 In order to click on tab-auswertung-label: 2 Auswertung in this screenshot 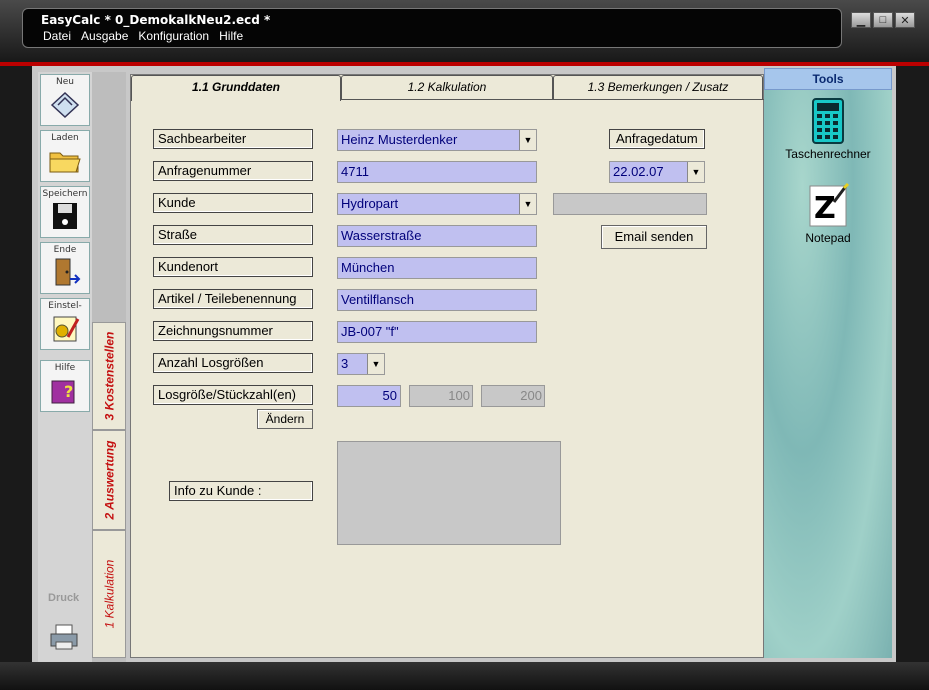, I will do `click(109, 480)`.